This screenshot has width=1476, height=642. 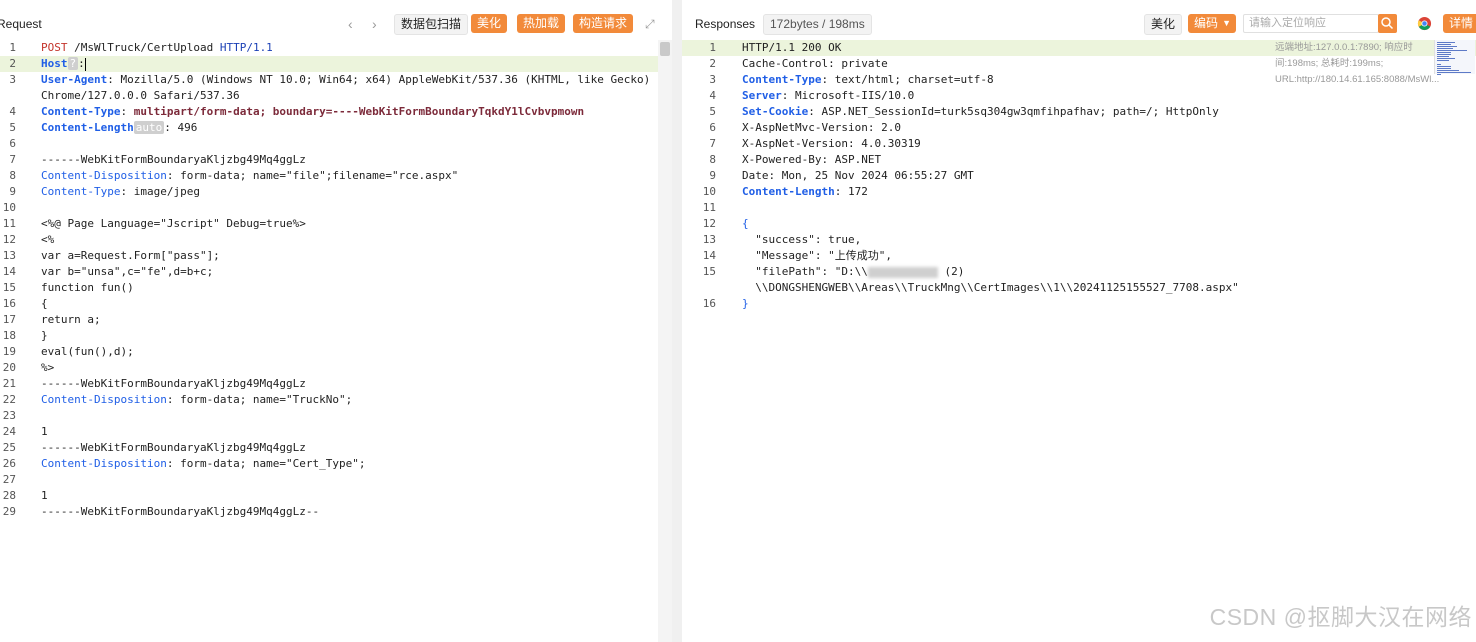 What do you see at coordinates (173, 159) in the screenshot?
I see `code-token: ------WebKitFormBoundaryaKljzbg49Mq4ggLz` at bounding box center [173, 159].